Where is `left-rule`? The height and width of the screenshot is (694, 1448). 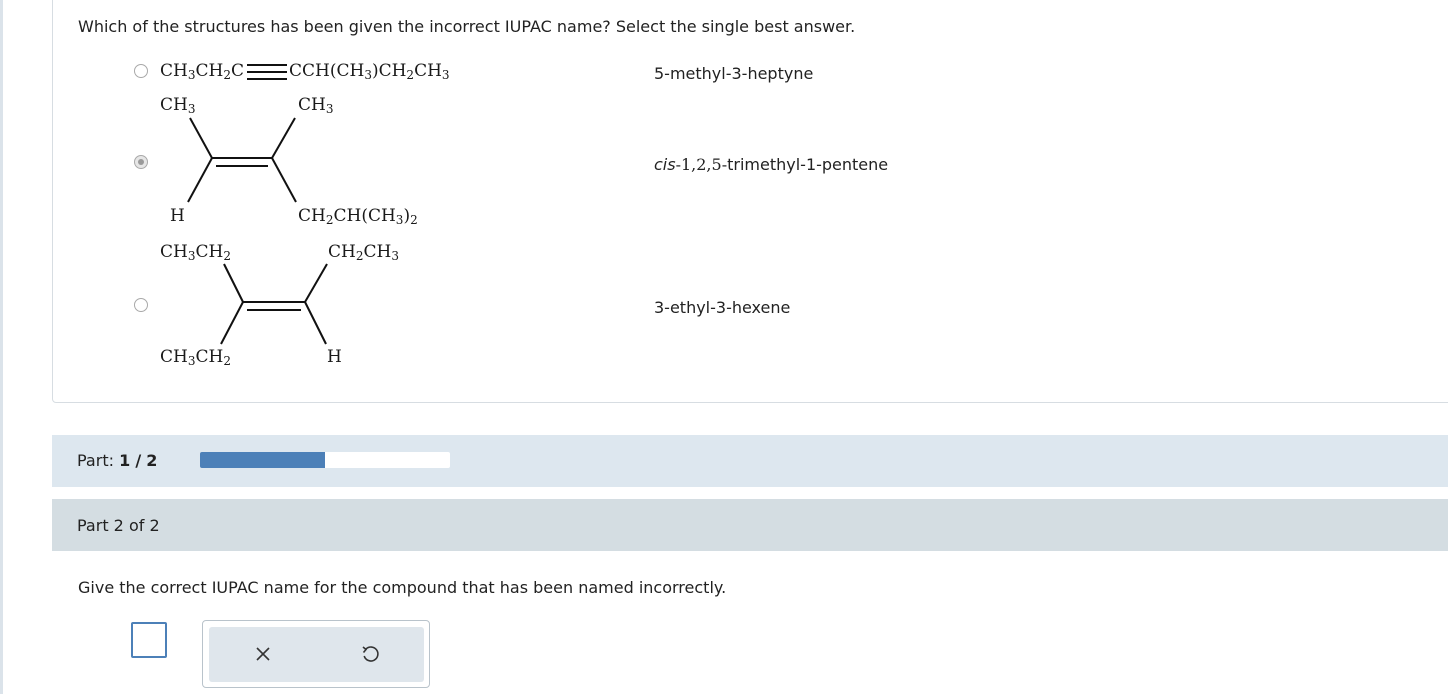
left-rule is located at coordinates (1, 347).